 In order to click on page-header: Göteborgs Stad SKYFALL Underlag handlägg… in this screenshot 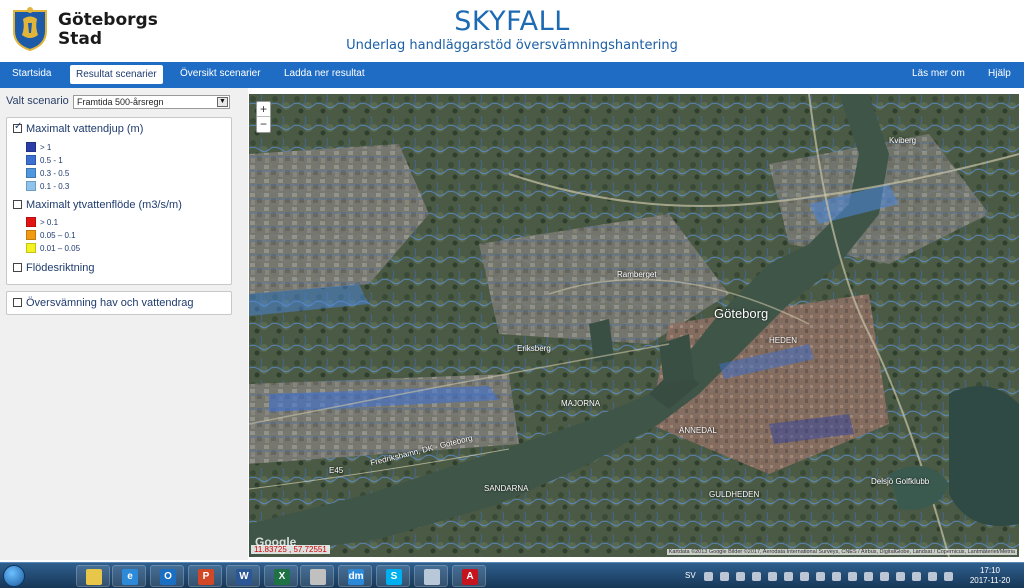, I will do `click(512, 31)`.